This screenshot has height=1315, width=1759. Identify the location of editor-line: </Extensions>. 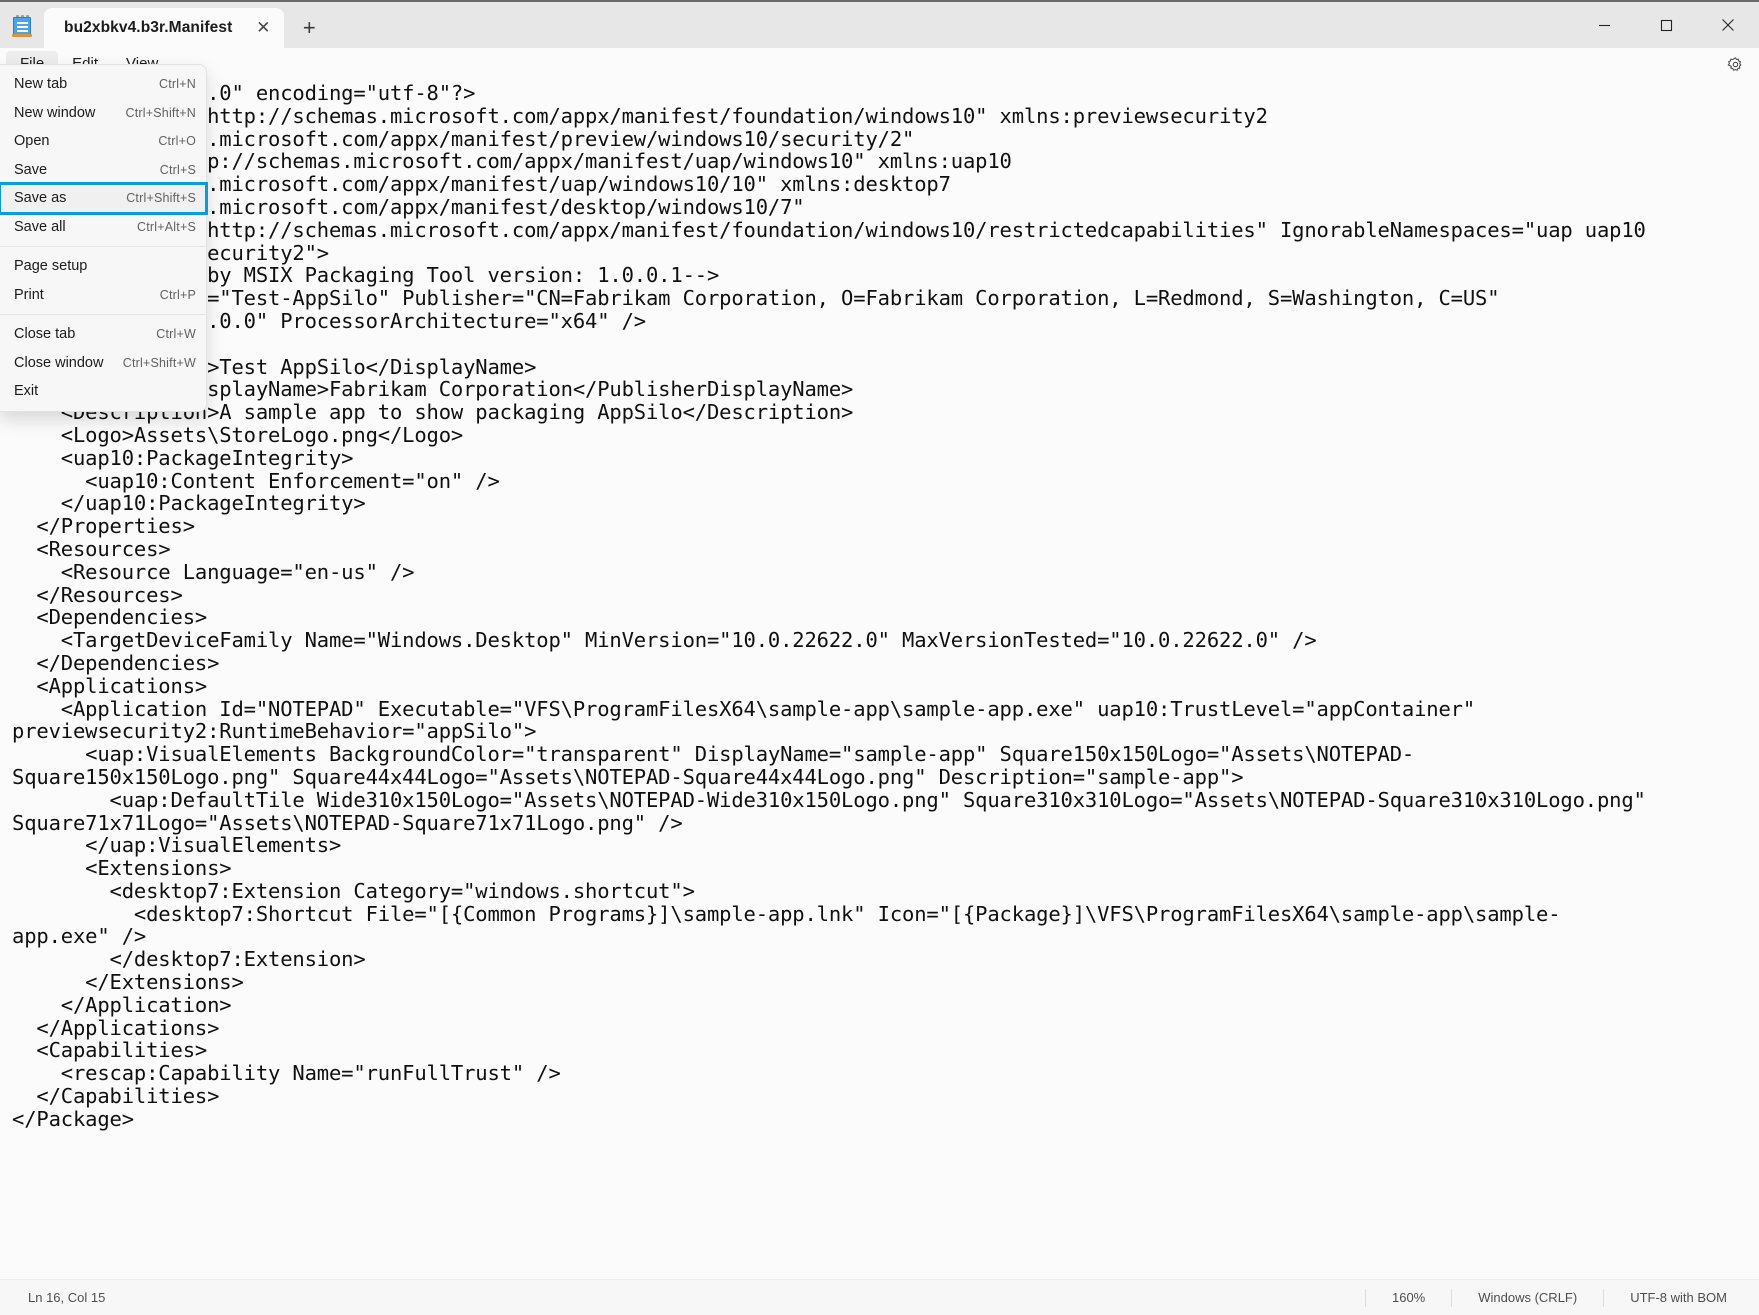
(128, 982).